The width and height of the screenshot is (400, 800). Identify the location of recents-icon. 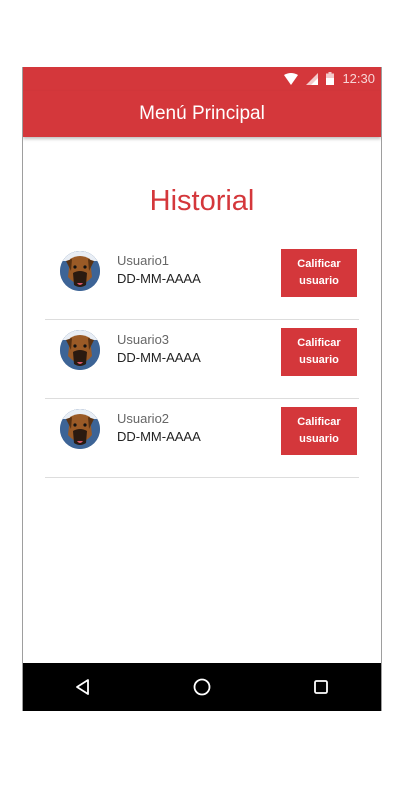
(321, 687).